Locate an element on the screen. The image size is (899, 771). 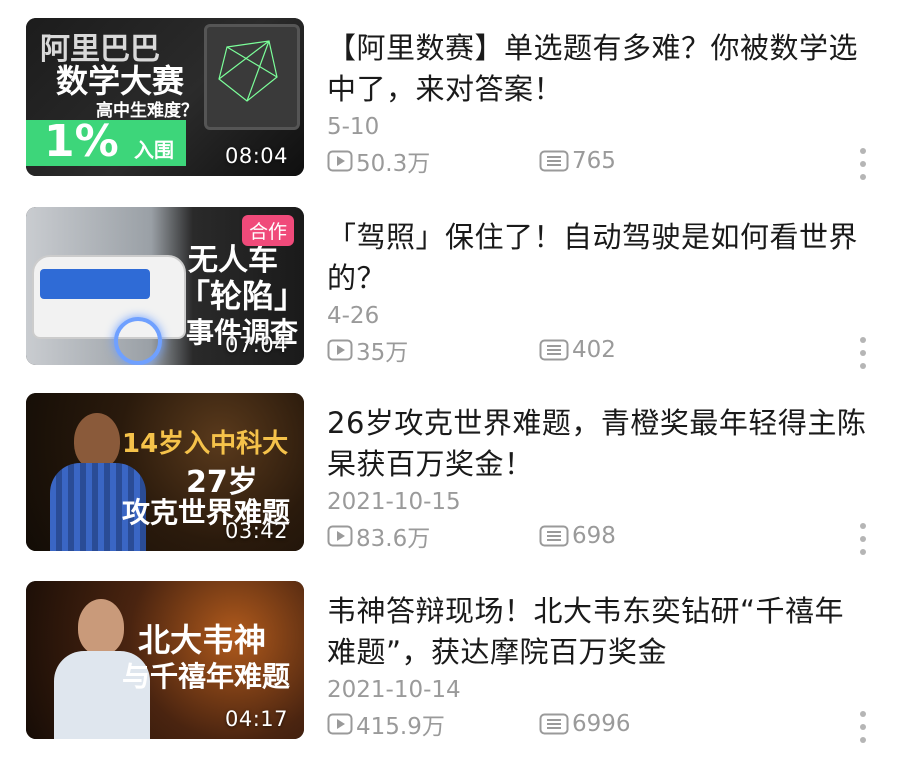
video-stats: 50.3万 765 is located at coordinates (471, 161).